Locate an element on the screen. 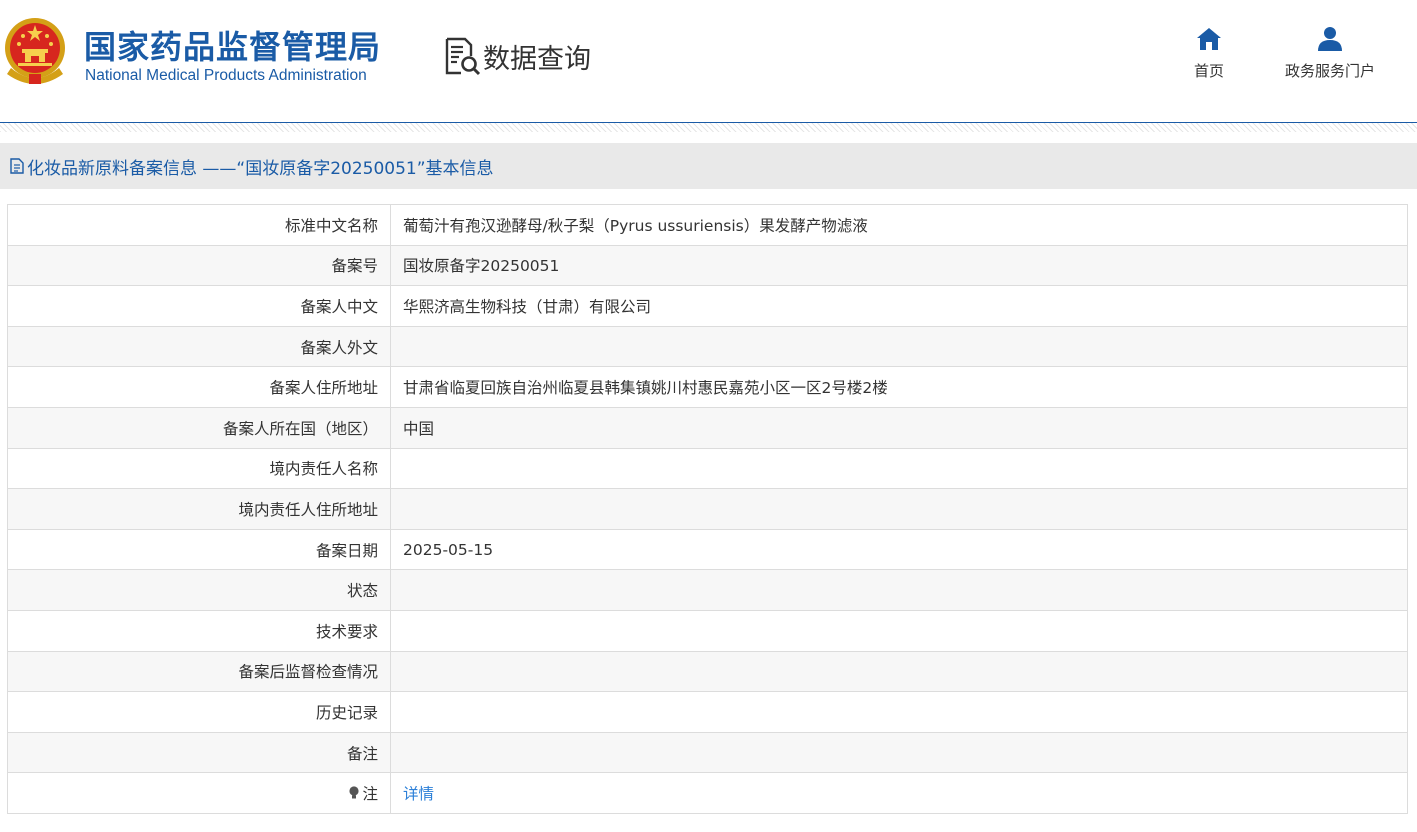  table-row: 备案人所在国（地区） 中国 is located at coordinates (707, 427).